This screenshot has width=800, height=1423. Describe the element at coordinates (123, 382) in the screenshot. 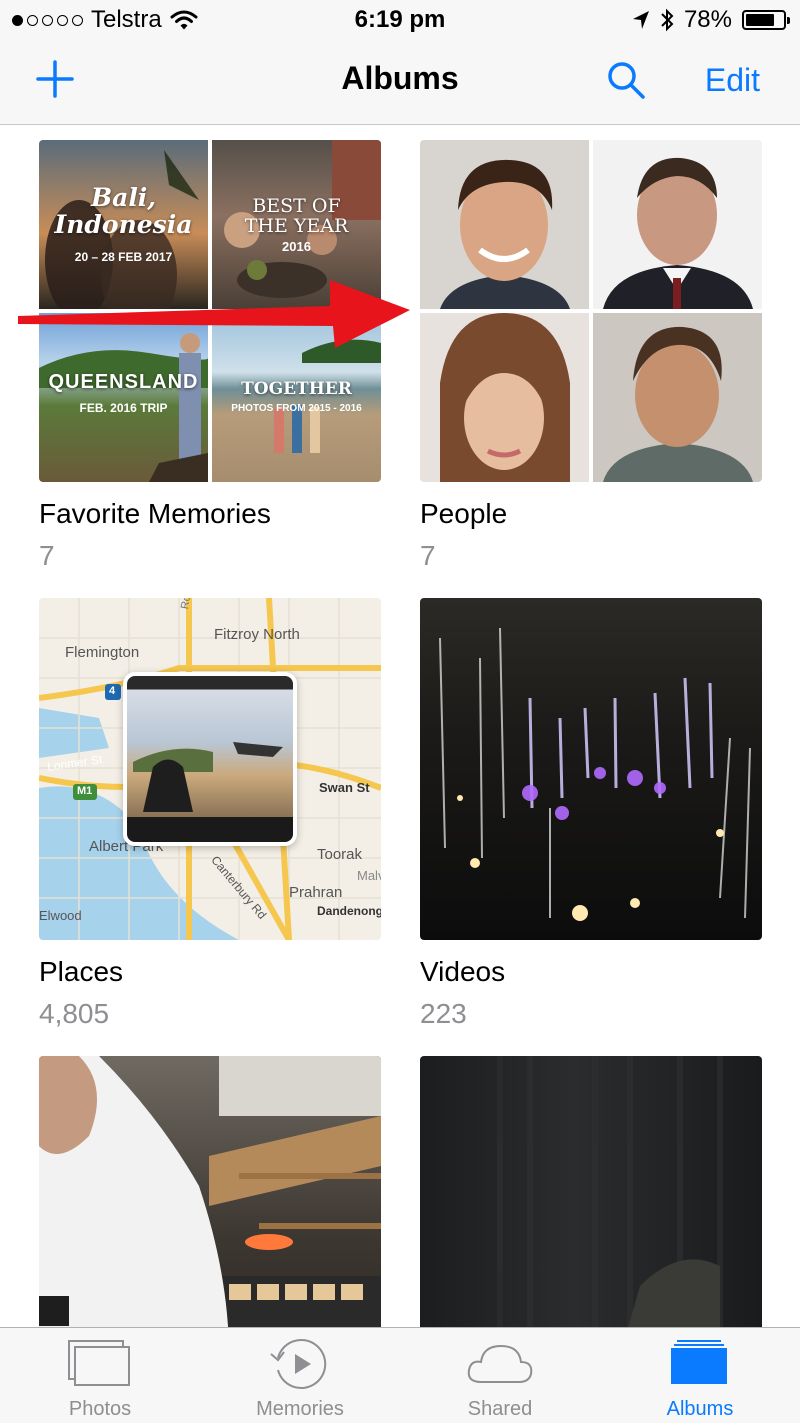

I see `memory-title: QUEENSLAND` at that location.